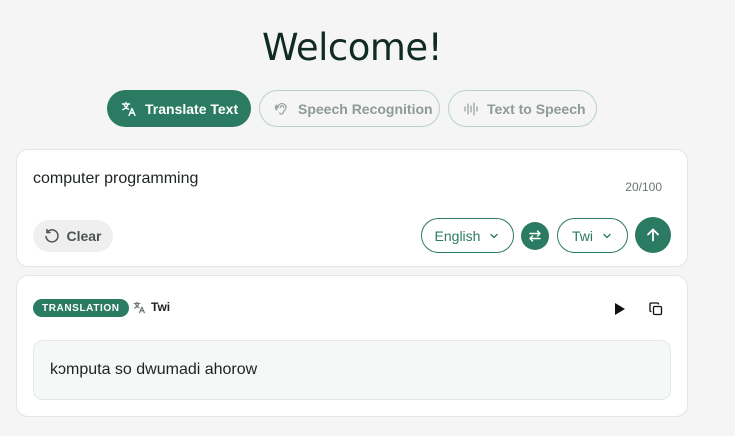  What do you see at coordinates (161, 307) in the screenshot?
I see `output-language-label: Twi` at bounding box center [161, 307].